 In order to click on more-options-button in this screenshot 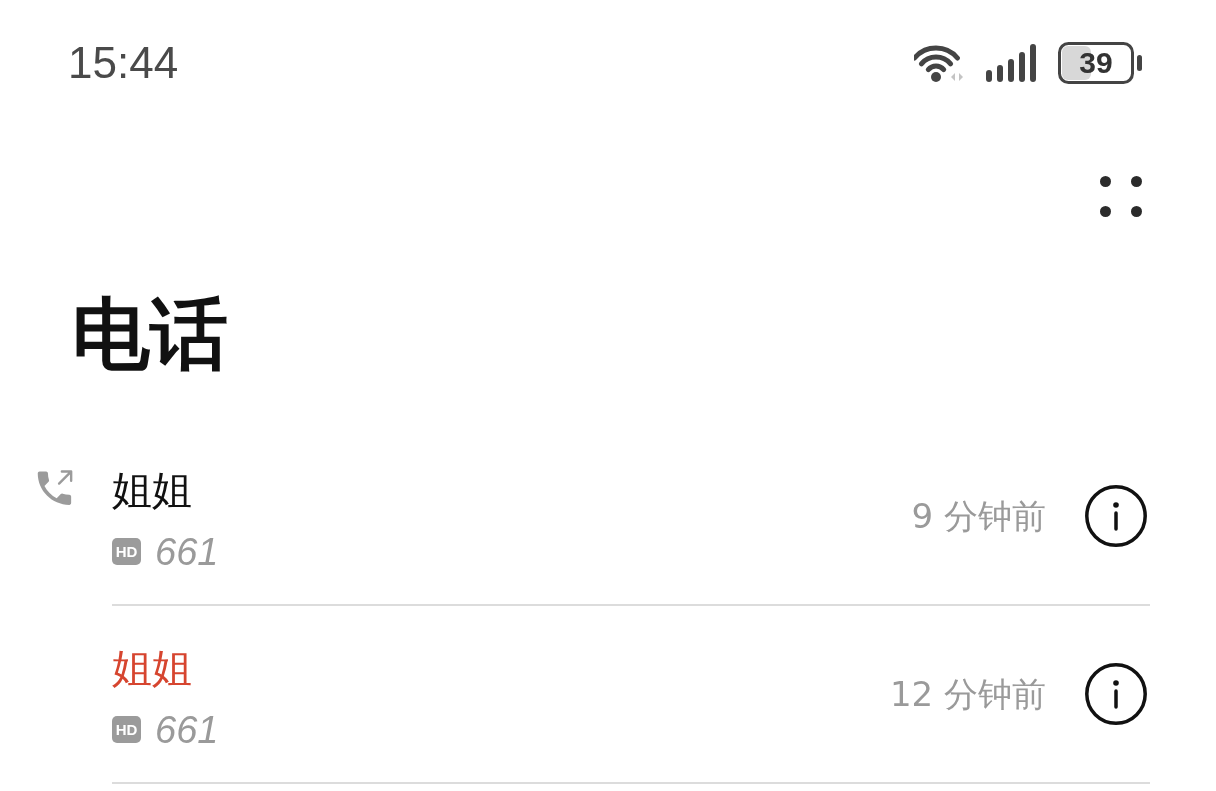, I will do `click(1121, 196)`.